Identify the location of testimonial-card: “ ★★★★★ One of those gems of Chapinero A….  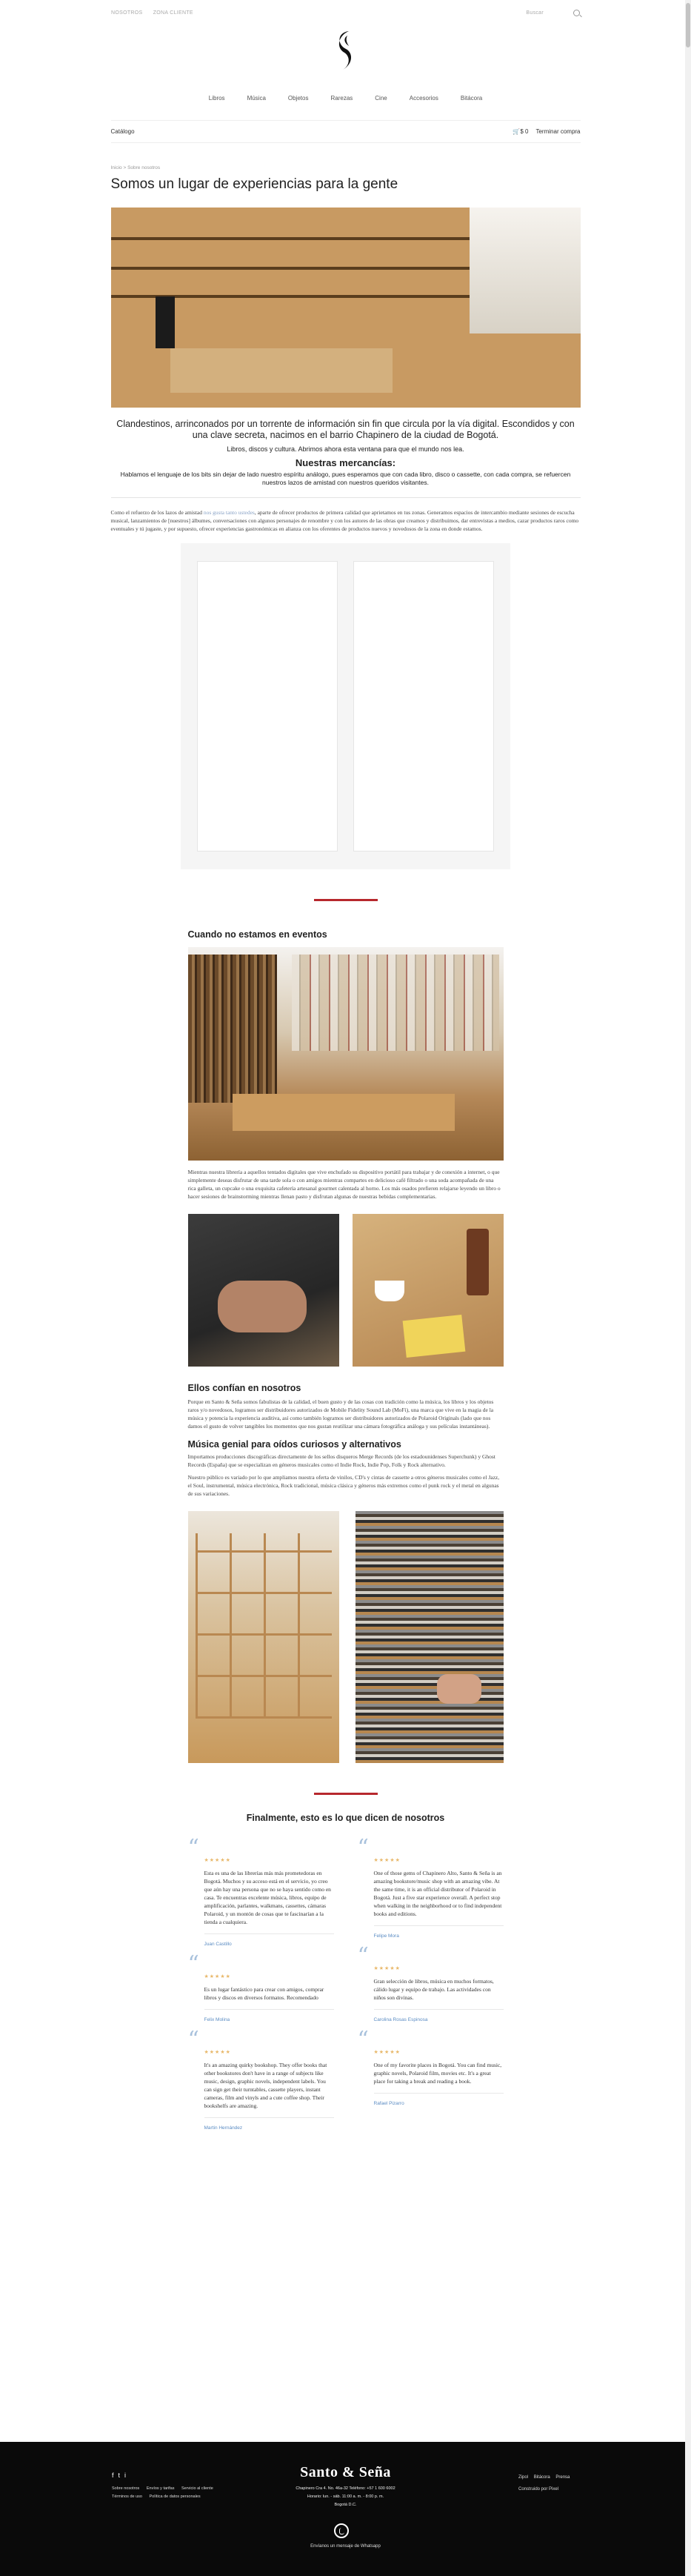
(430, 1887).